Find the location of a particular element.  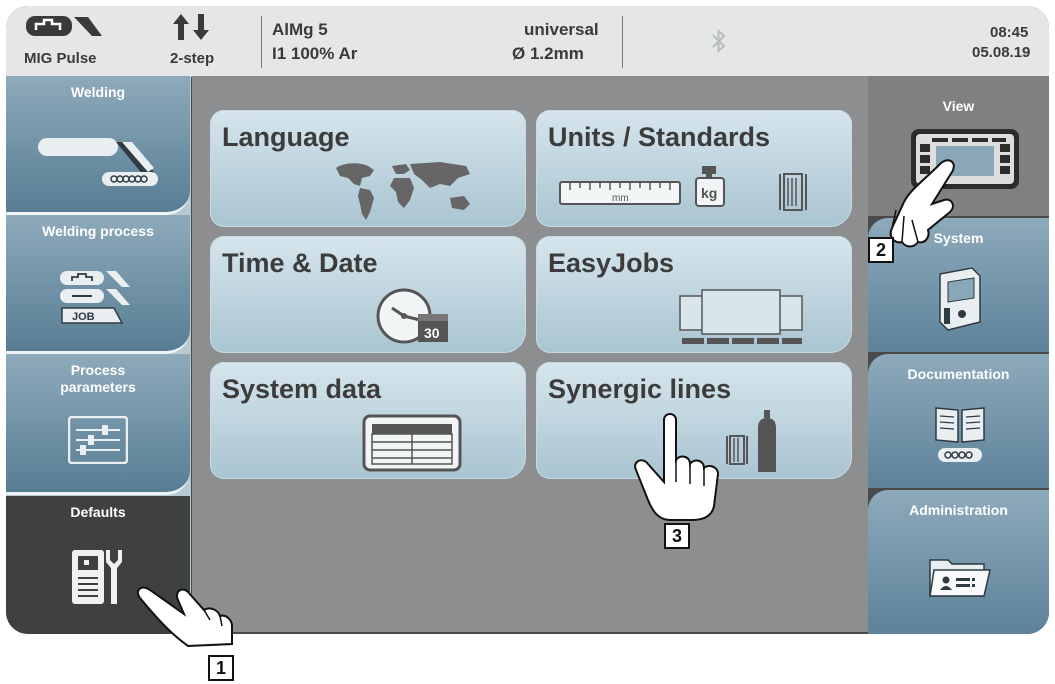

menu-process-parameters: Process parameters is located at coordinates (98, 424).